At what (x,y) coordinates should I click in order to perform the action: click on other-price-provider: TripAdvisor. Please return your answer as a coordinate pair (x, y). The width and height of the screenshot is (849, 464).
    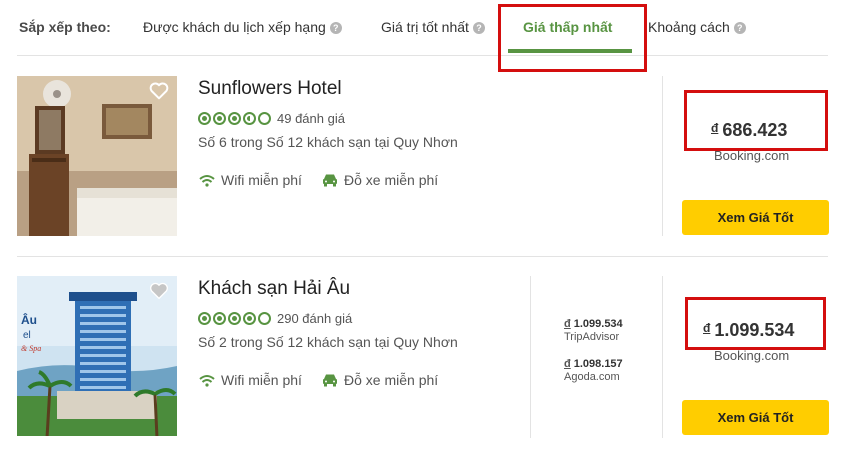
    Looking at the image, I should click on (592, 337).